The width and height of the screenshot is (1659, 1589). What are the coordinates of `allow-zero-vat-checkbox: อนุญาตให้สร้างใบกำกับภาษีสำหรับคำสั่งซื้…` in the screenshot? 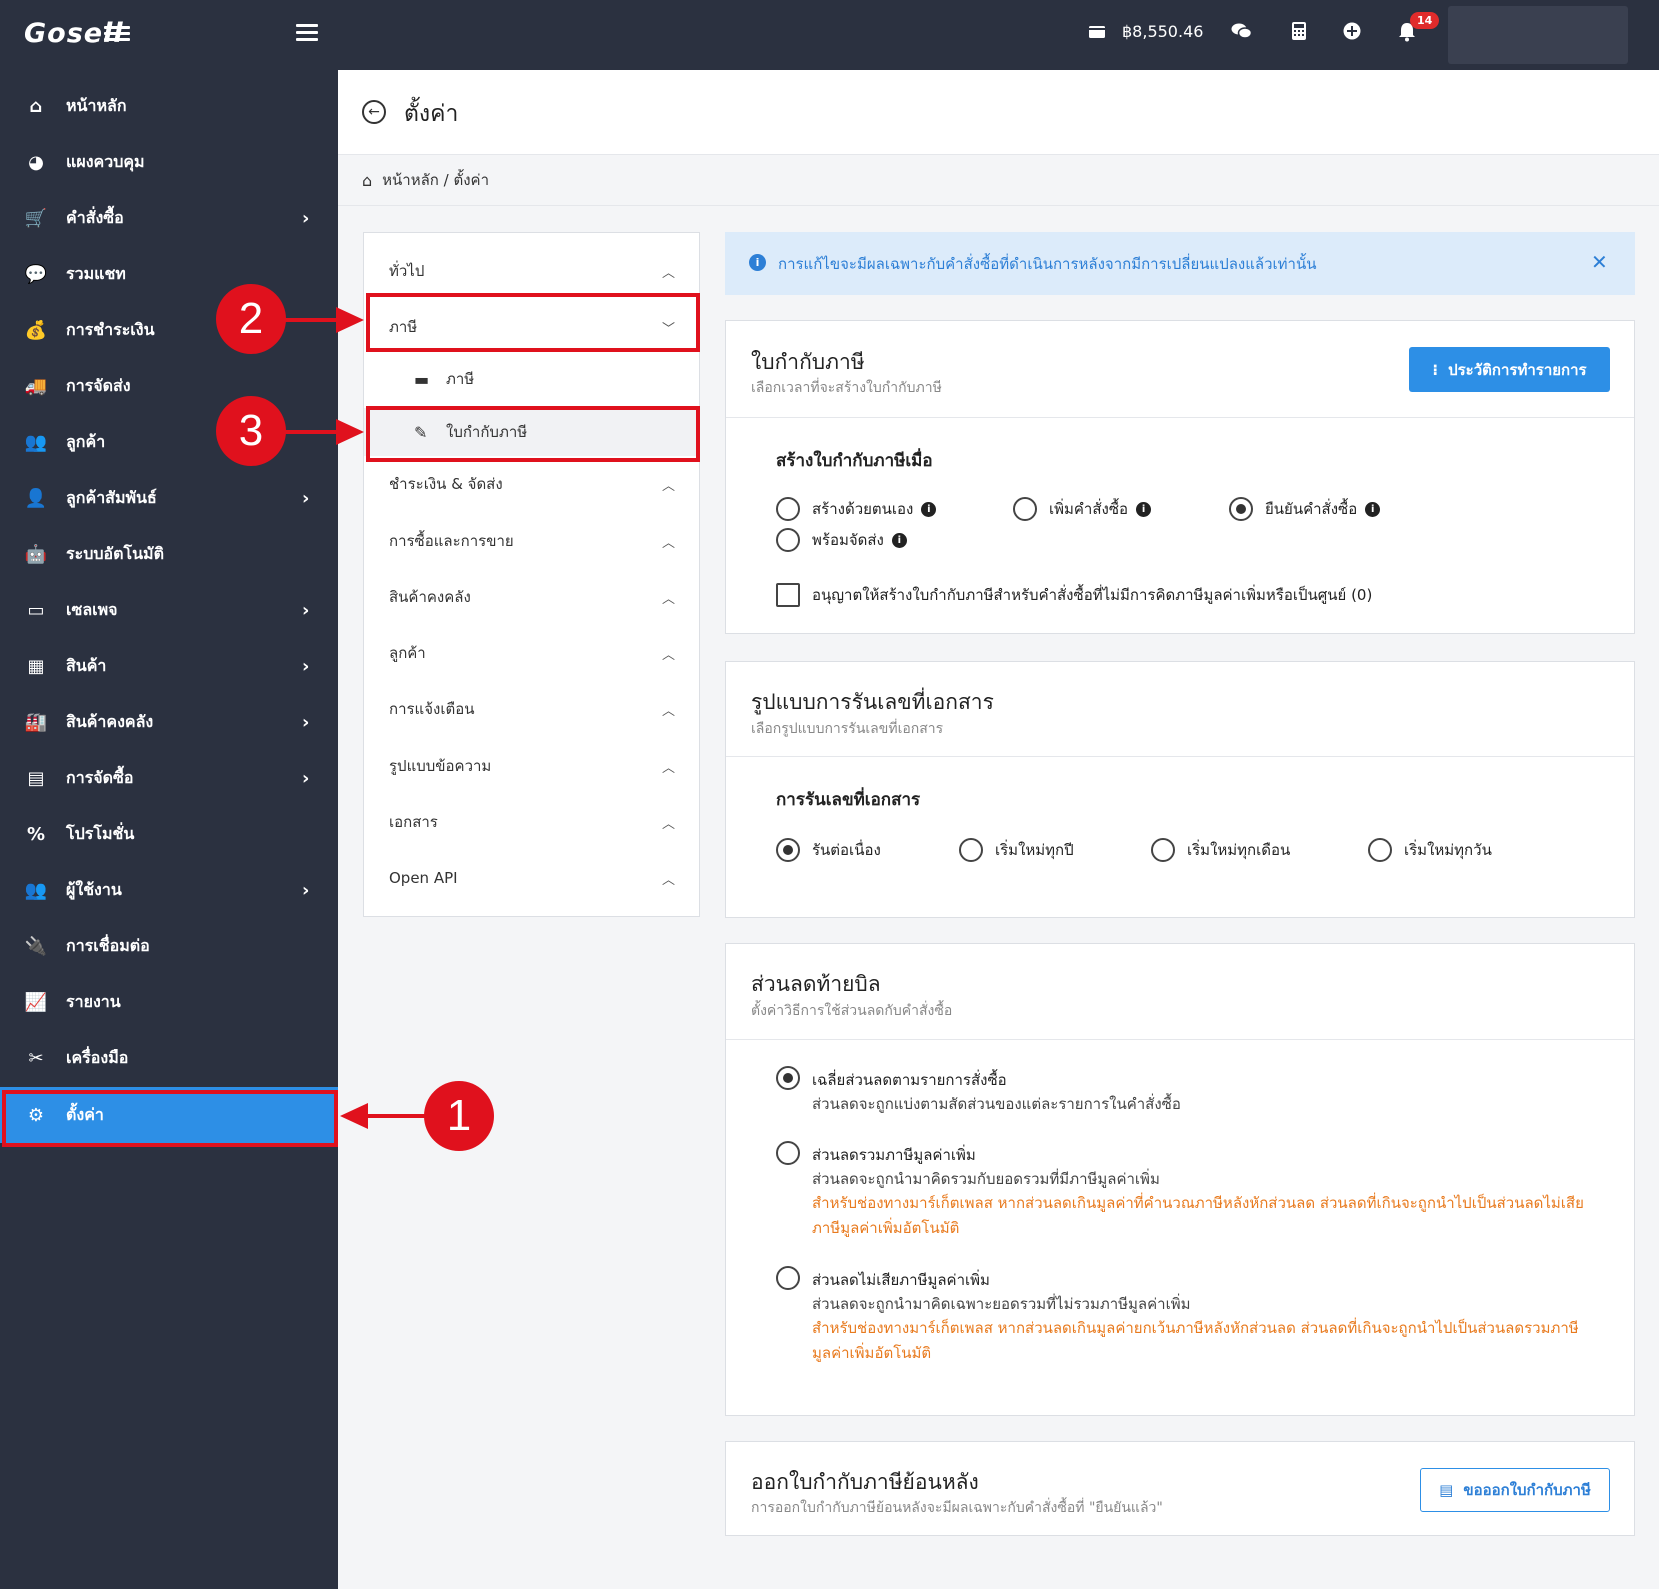 It's located at (1074, 595).